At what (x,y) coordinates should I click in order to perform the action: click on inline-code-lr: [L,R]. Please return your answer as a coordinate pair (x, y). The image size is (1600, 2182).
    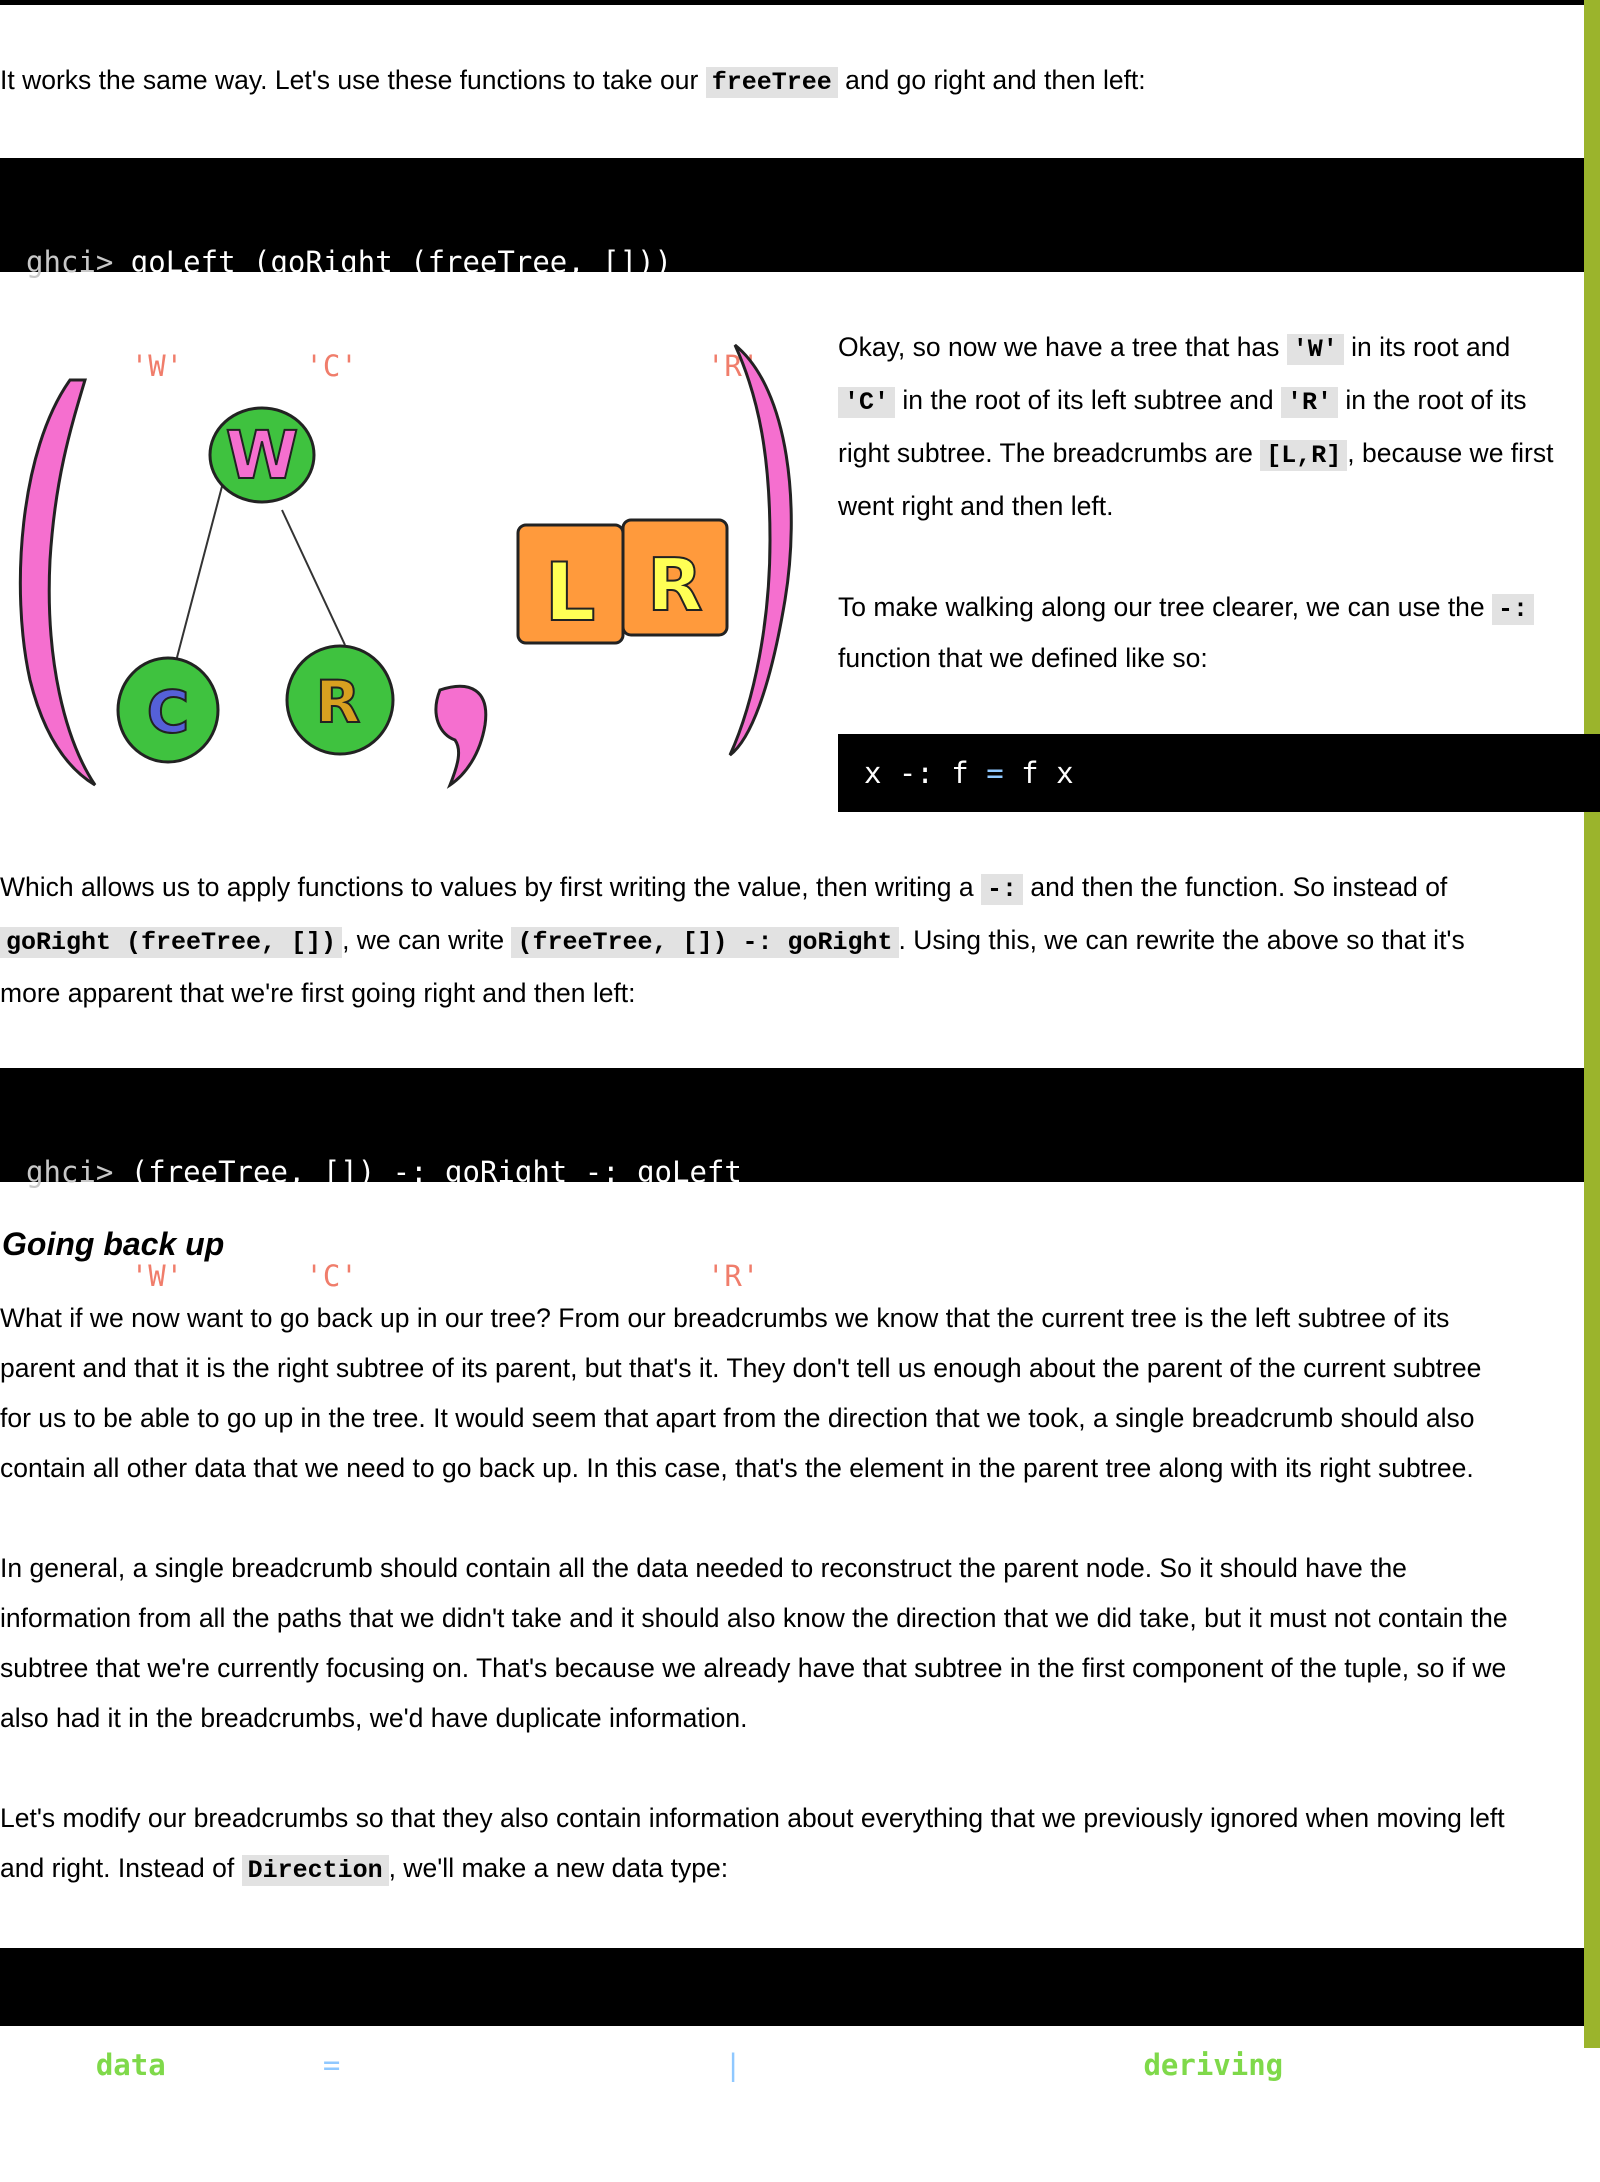
    Looking at the image, I should click on (1304, 455).